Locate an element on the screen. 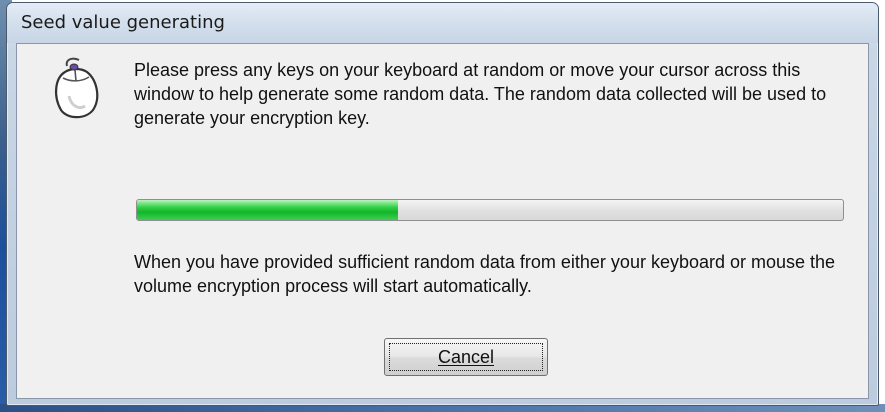 This screenshot has width=885, height=412. window-title: Seed value generating is located at coordinates (123, 22).